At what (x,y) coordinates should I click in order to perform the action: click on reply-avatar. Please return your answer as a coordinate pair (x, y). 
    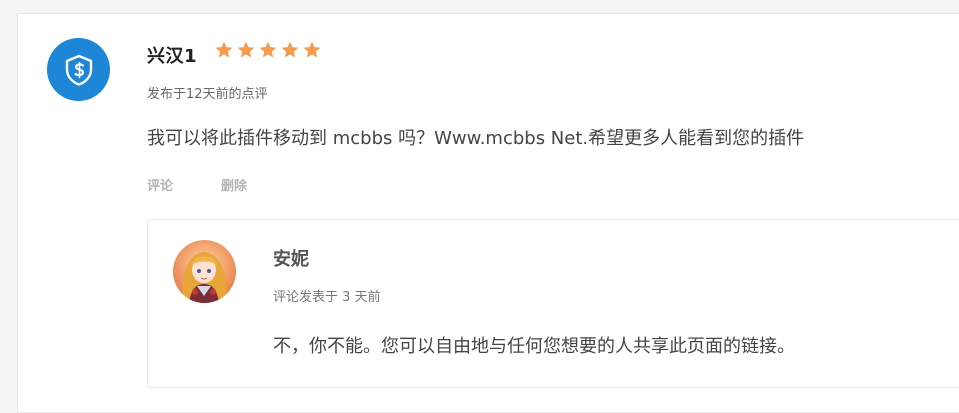
    Looking at the image, I should click on (204, 271).